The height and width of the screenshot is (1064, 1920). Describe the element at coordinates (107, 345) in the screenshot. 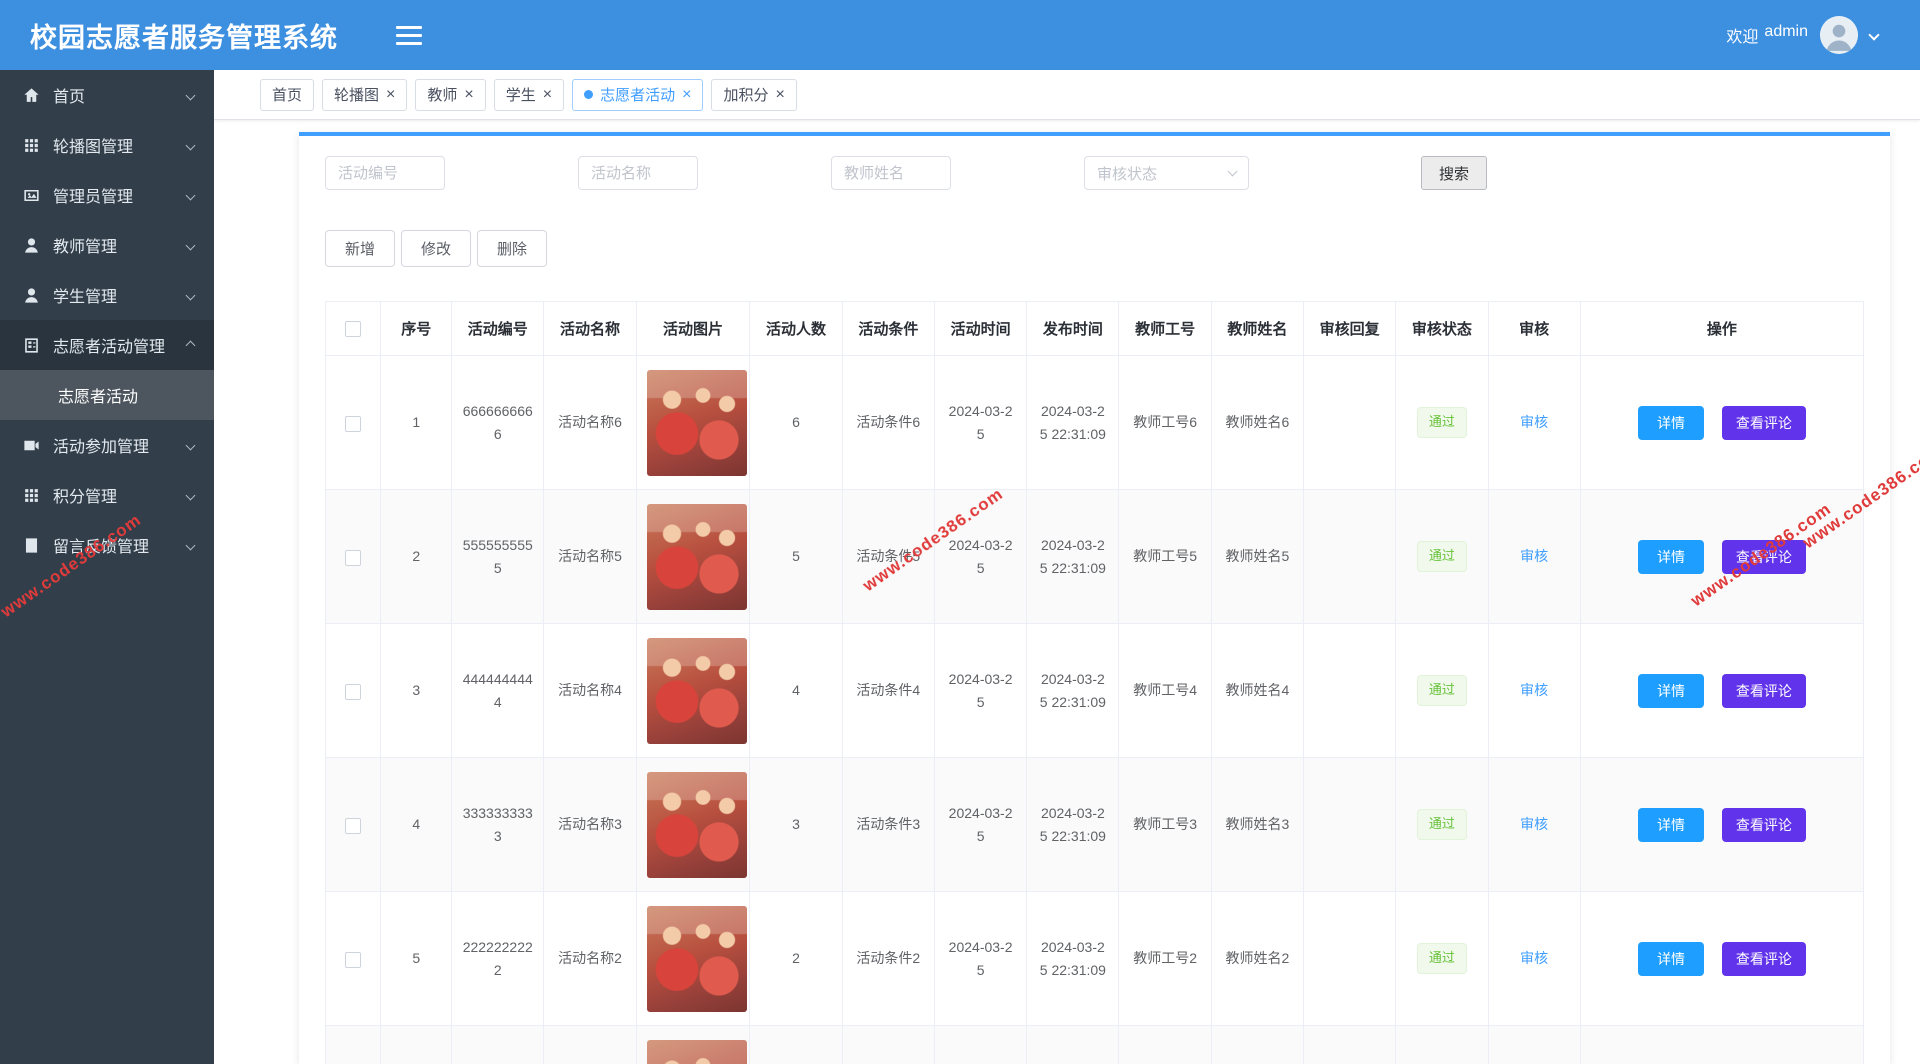

I see `sidebar-item-volunteer-activity-mgmt: 志愿者活动管理` at that location.